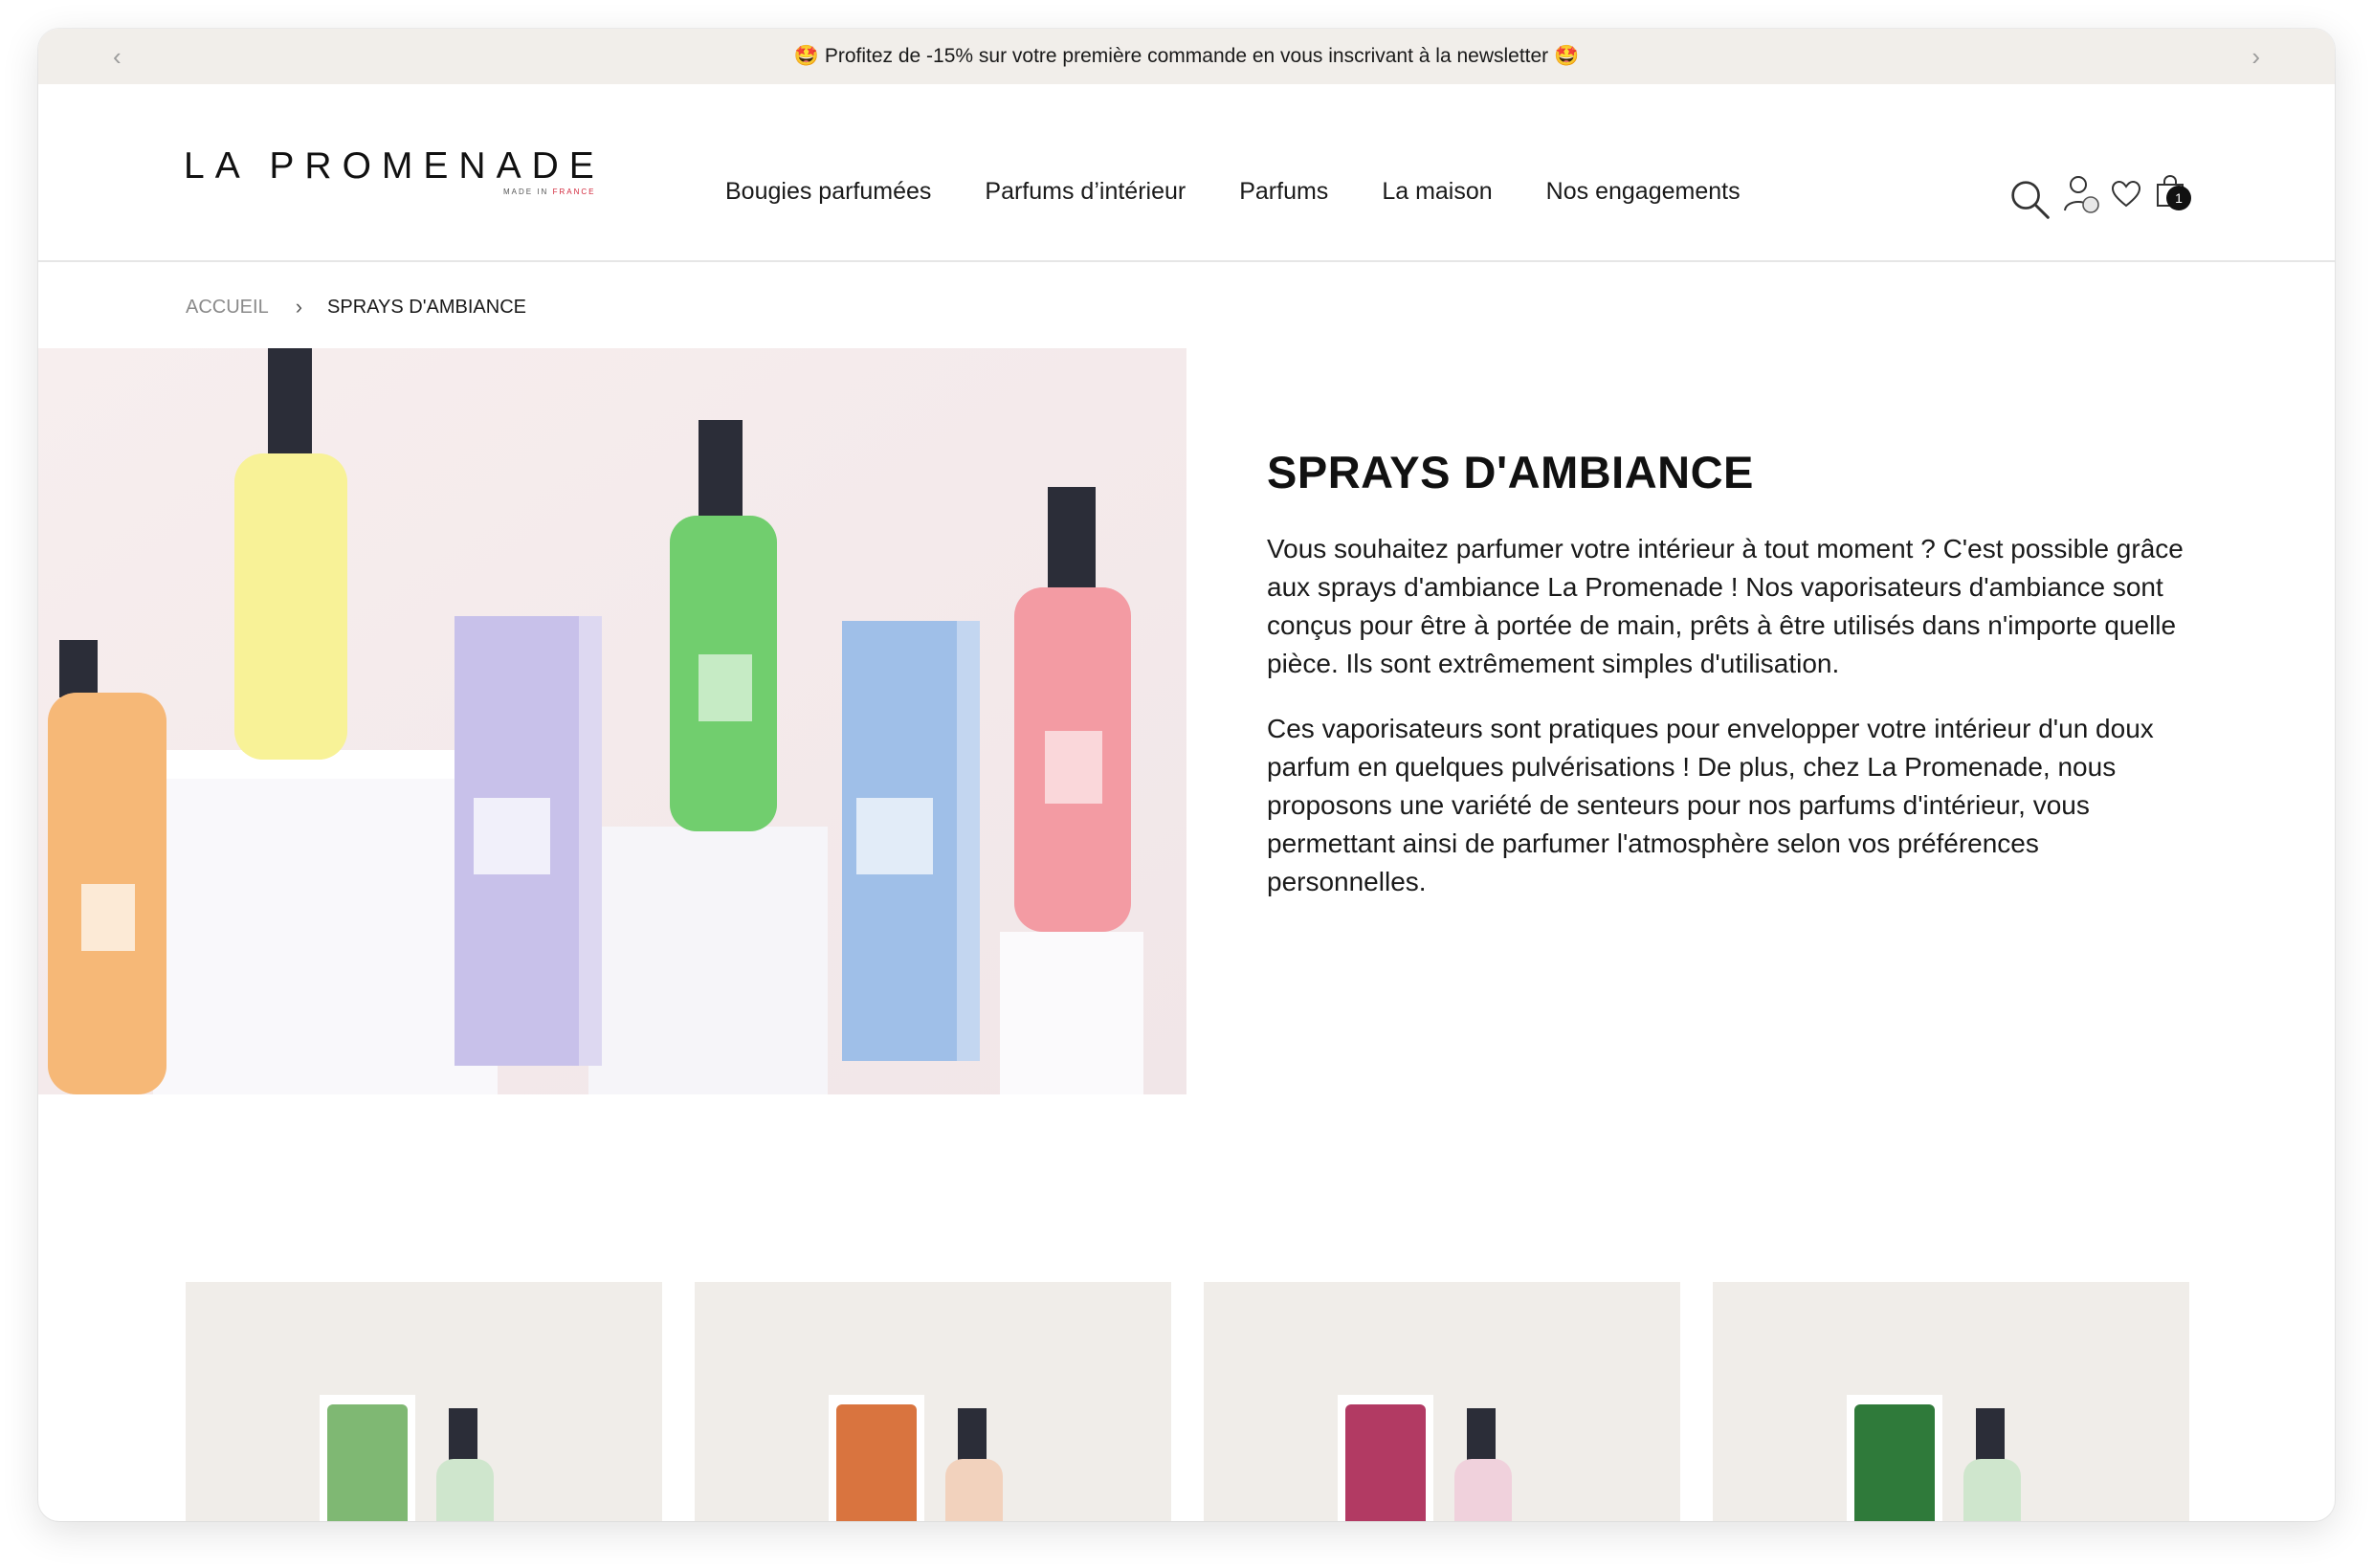 This screenshot has height=1568, width=2373. I want to click on site-logo: LA PROMENADE MADE IN FRANCE, so click(394, 171).